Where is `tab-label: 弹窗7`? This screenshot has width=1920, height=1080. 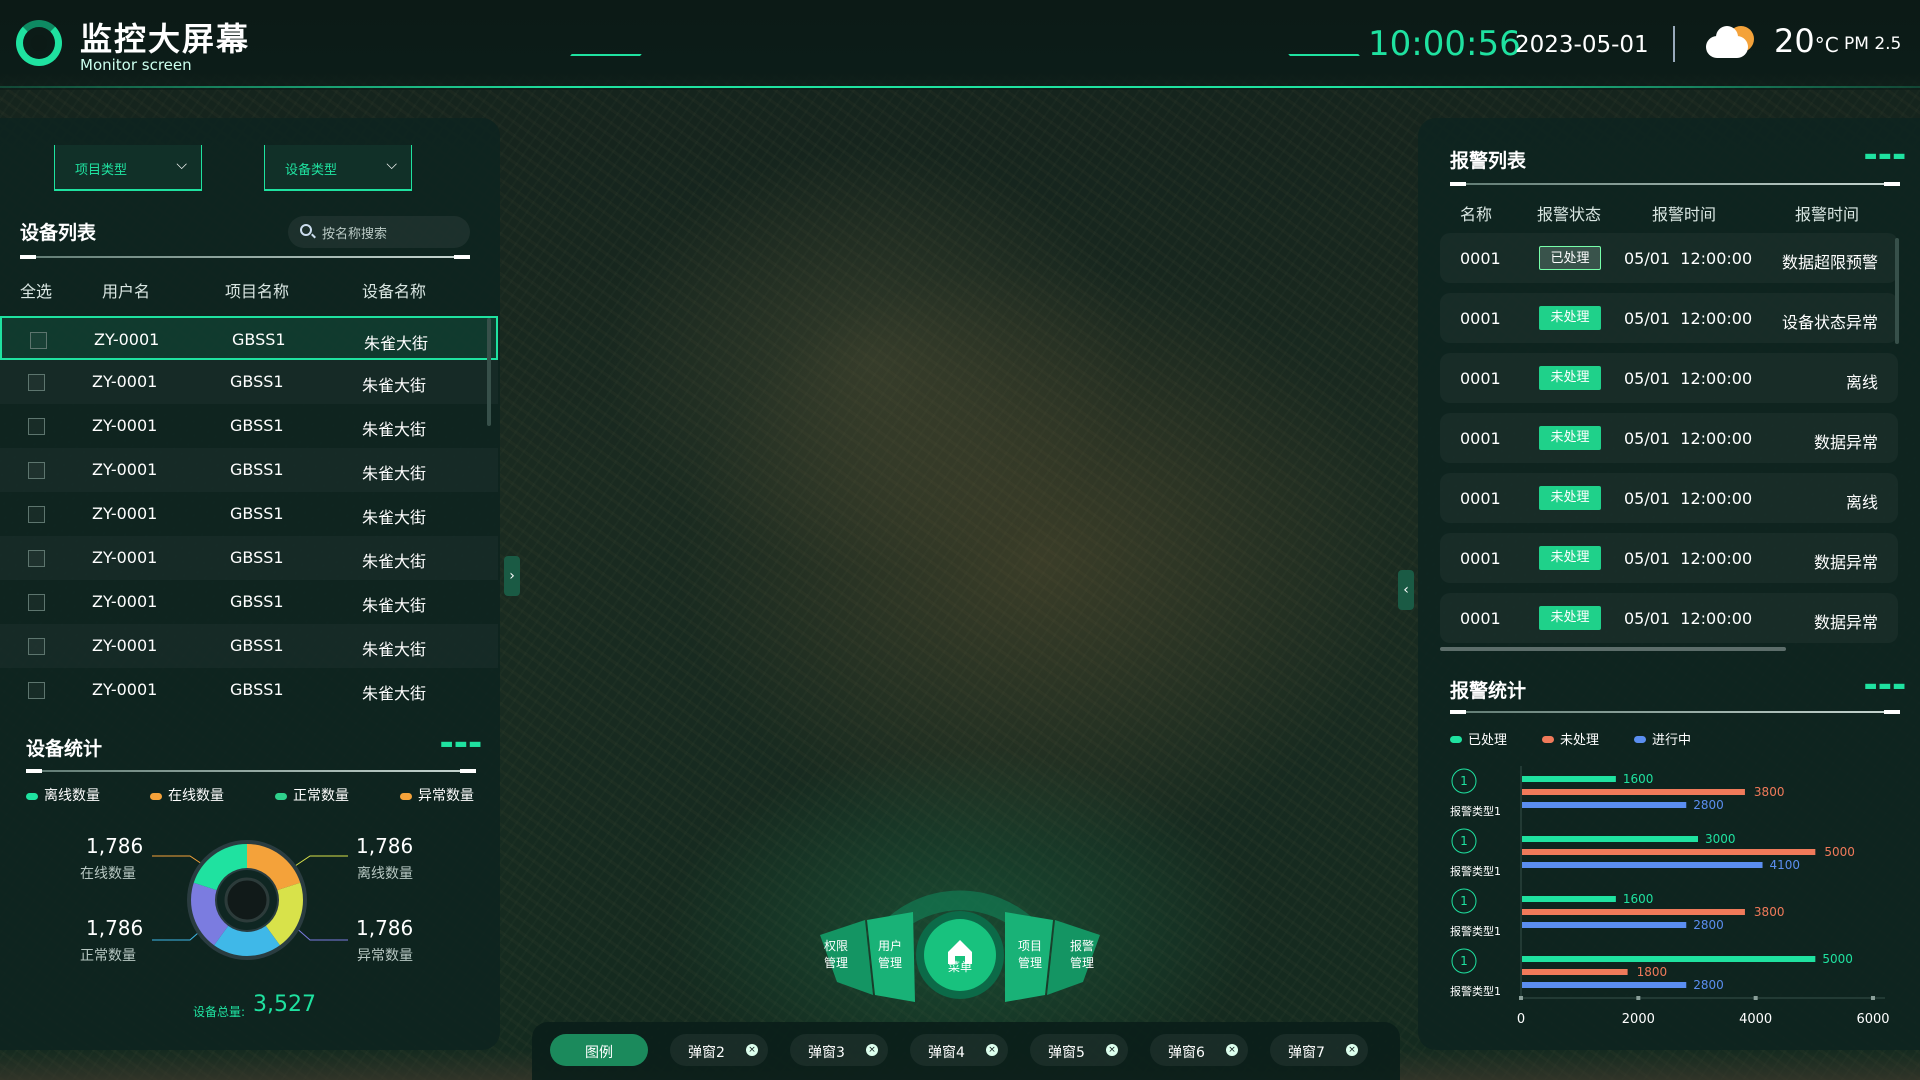
tab-label: 弹窗7 is located at coordinates (1306, 1053).